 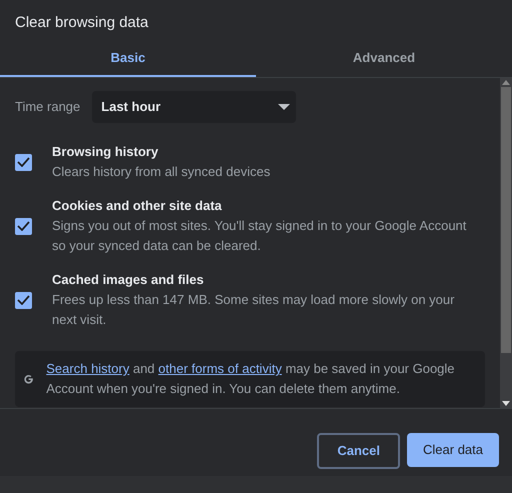 I want to click on link: other forms of activity, so click(x=220, y=368).